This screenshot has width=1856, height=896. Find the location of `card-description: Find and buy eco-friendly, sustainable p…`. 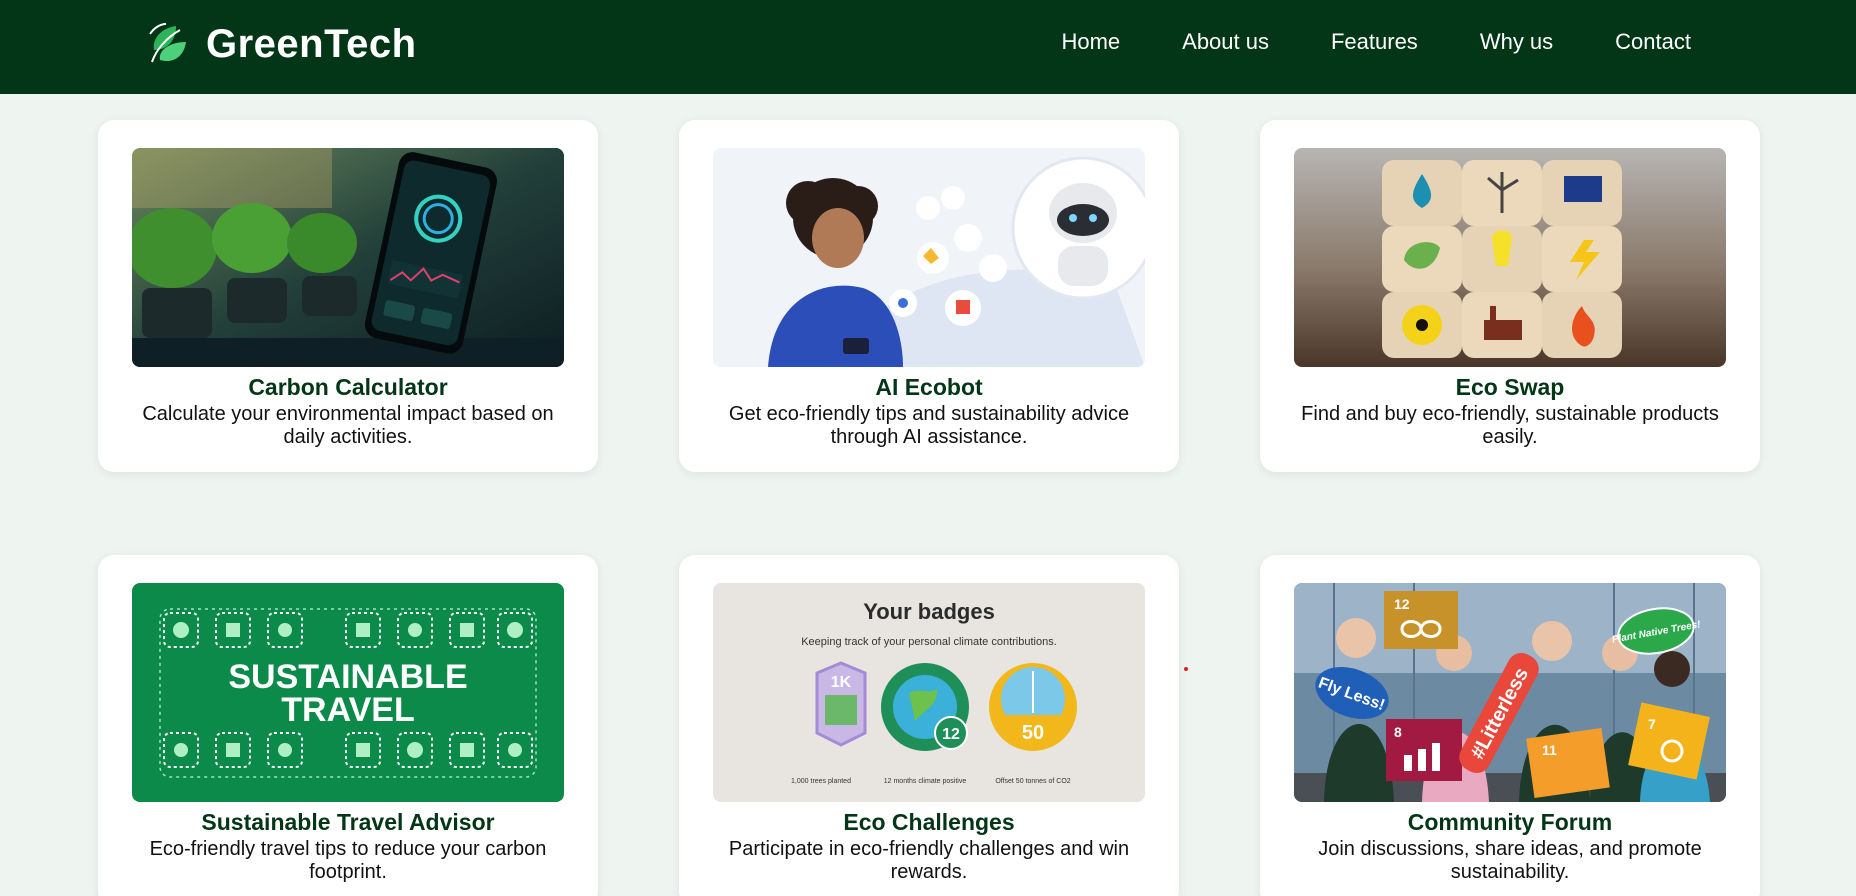

card-description: Find and buy eco-friendly, sustainable p… is located at coordinates (1510, 425).